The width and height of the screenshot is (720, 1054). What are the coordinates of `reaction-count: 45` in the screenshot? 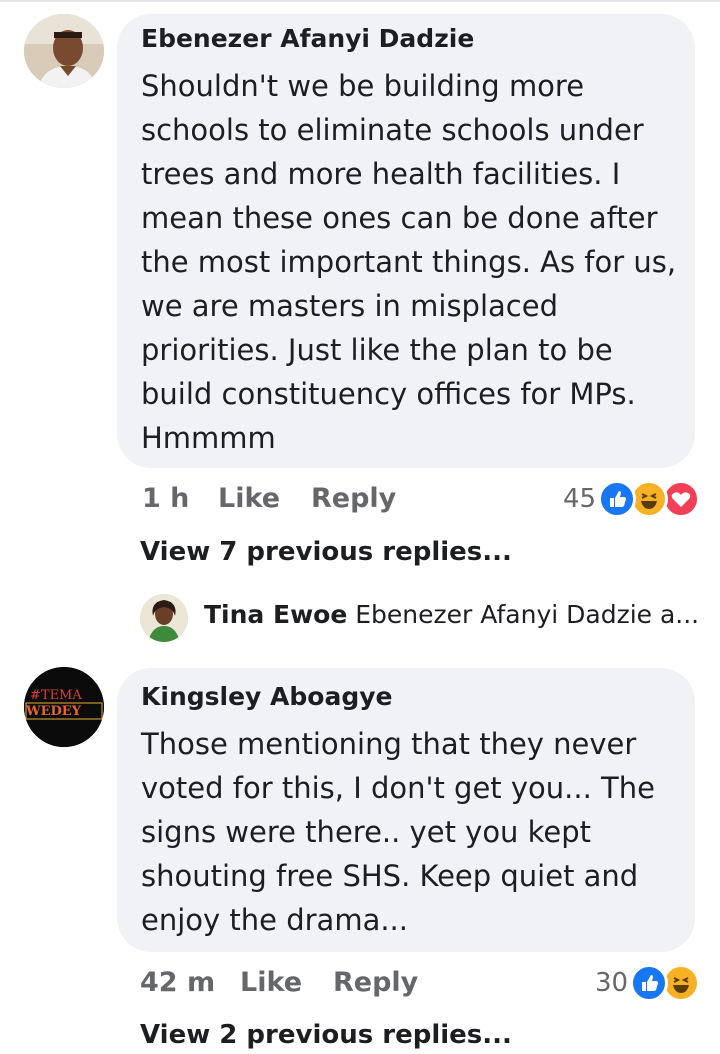 It's located at (579, 499).